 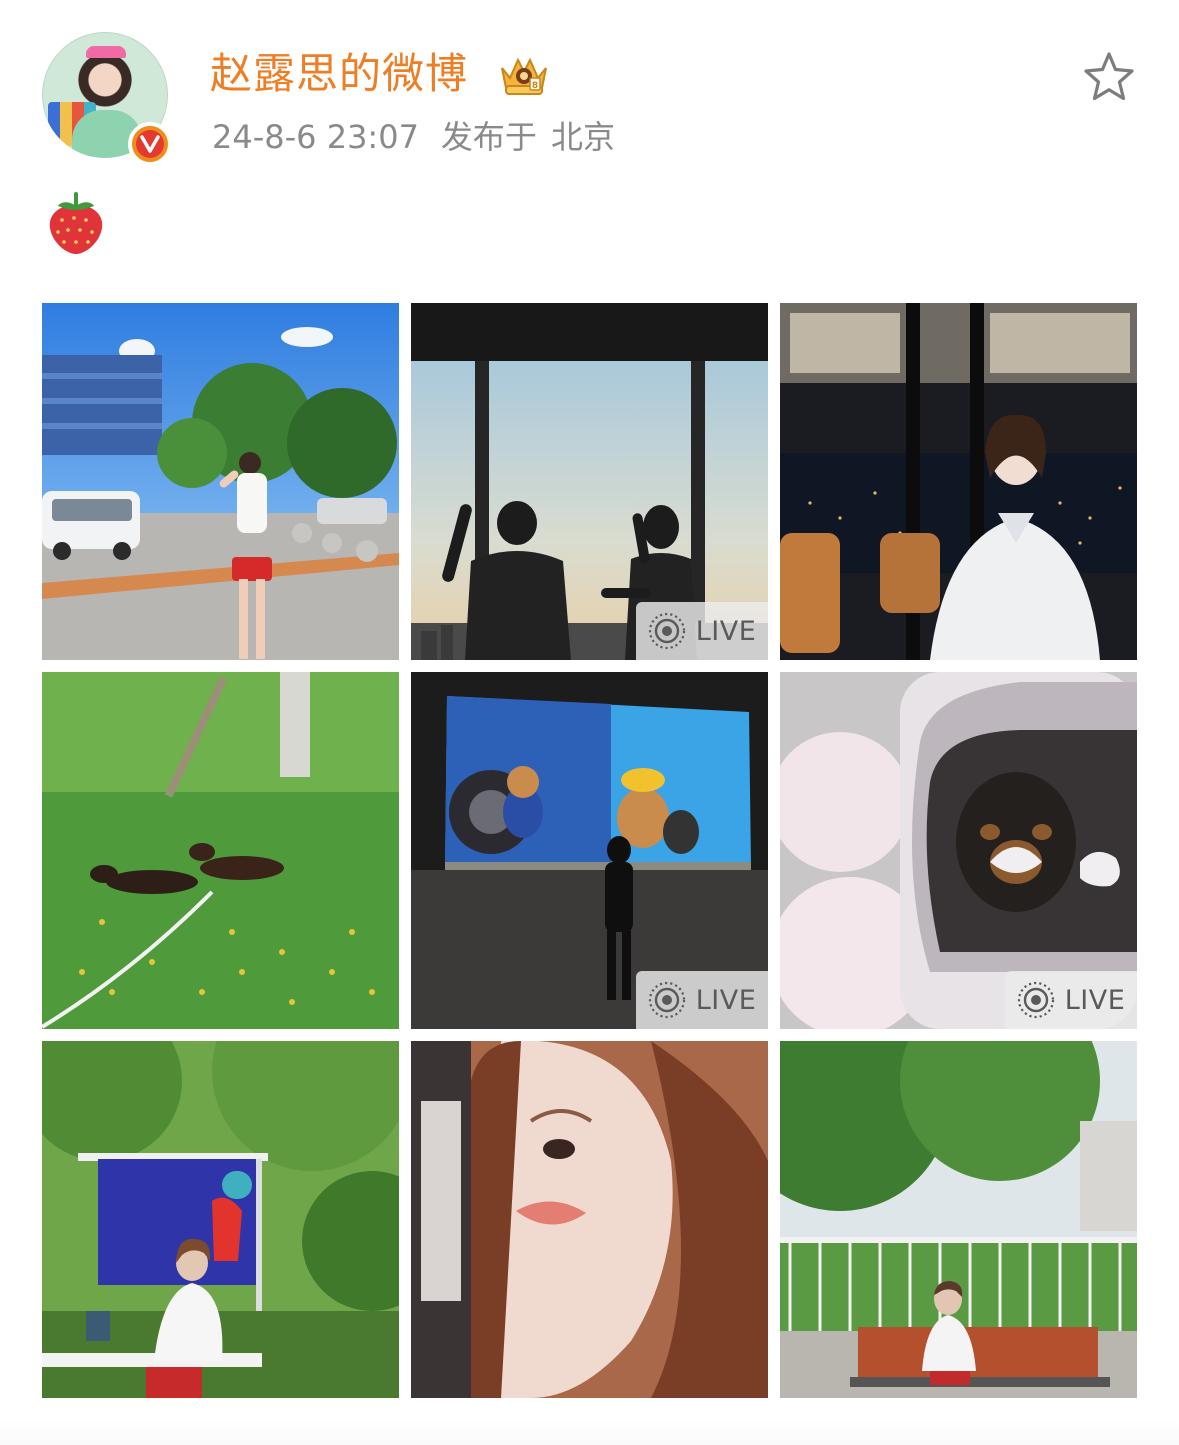 I want to click on star-outline-icon, so click(x=1109, y=77).